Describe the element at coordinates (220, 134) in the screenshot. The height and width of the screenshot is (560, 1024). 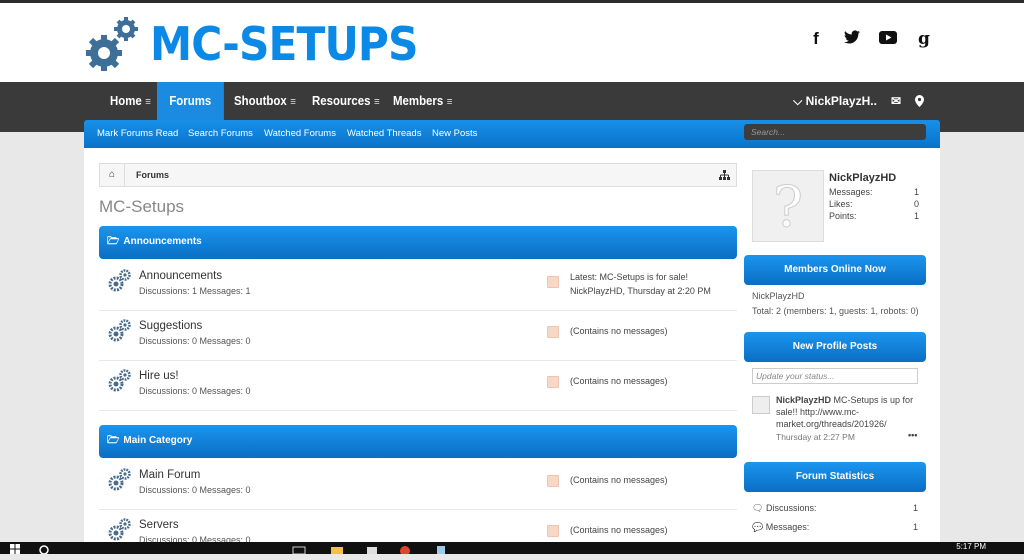
I see `search-forums-link: Search Forums` at that location.